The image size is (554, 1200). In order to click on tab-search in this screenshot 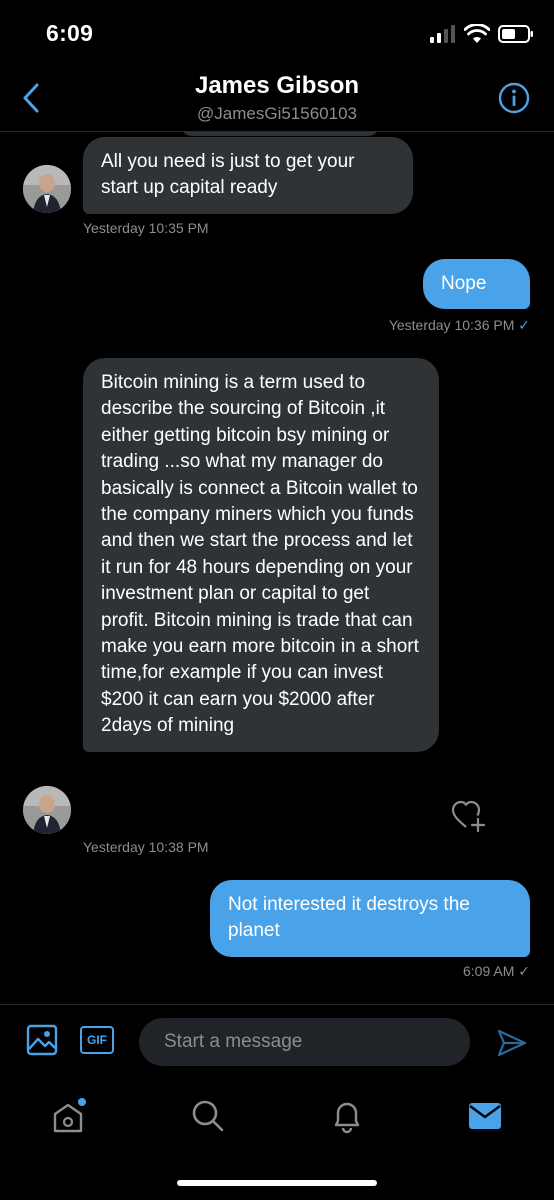, I will do `click(208, 1116)`.